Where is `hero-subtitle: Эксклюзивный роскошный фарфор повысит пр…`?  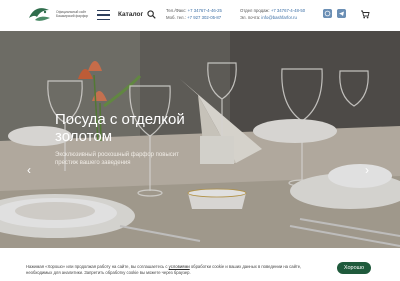
hero-subtitle: Эксклюзивный роскошный фарфор повысит пр… is located at coordinates (117, 159).